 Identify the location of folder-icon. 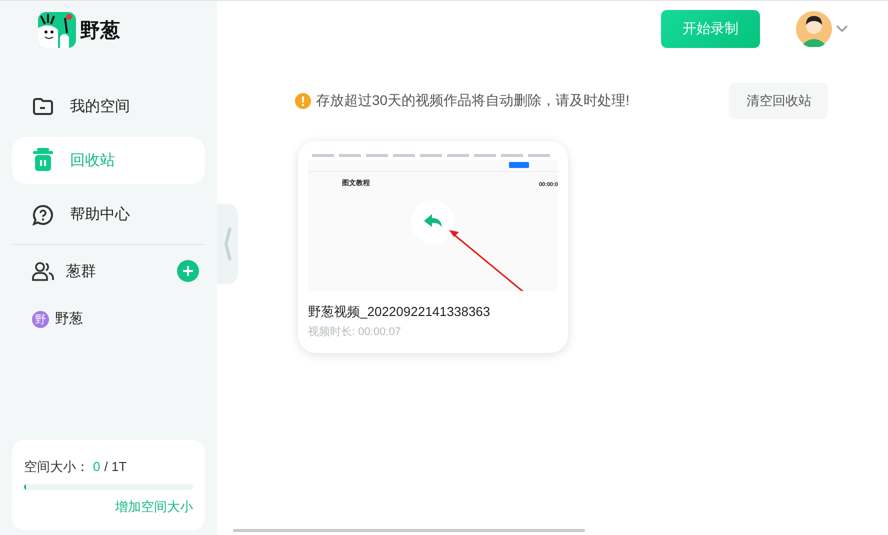
(43, 106).